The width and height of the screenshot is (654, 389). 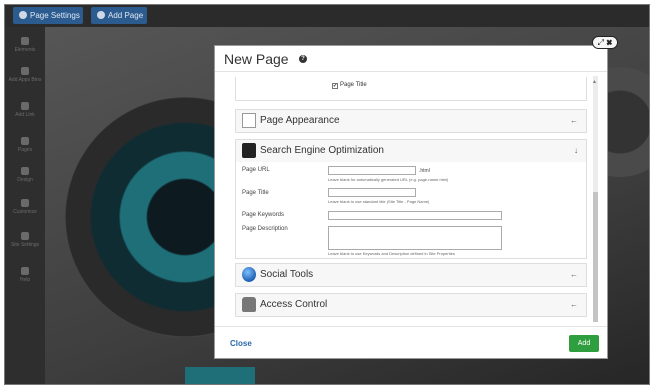 I want to click on checkbox-checked-icon: ✔, so click(x=335, y=86).